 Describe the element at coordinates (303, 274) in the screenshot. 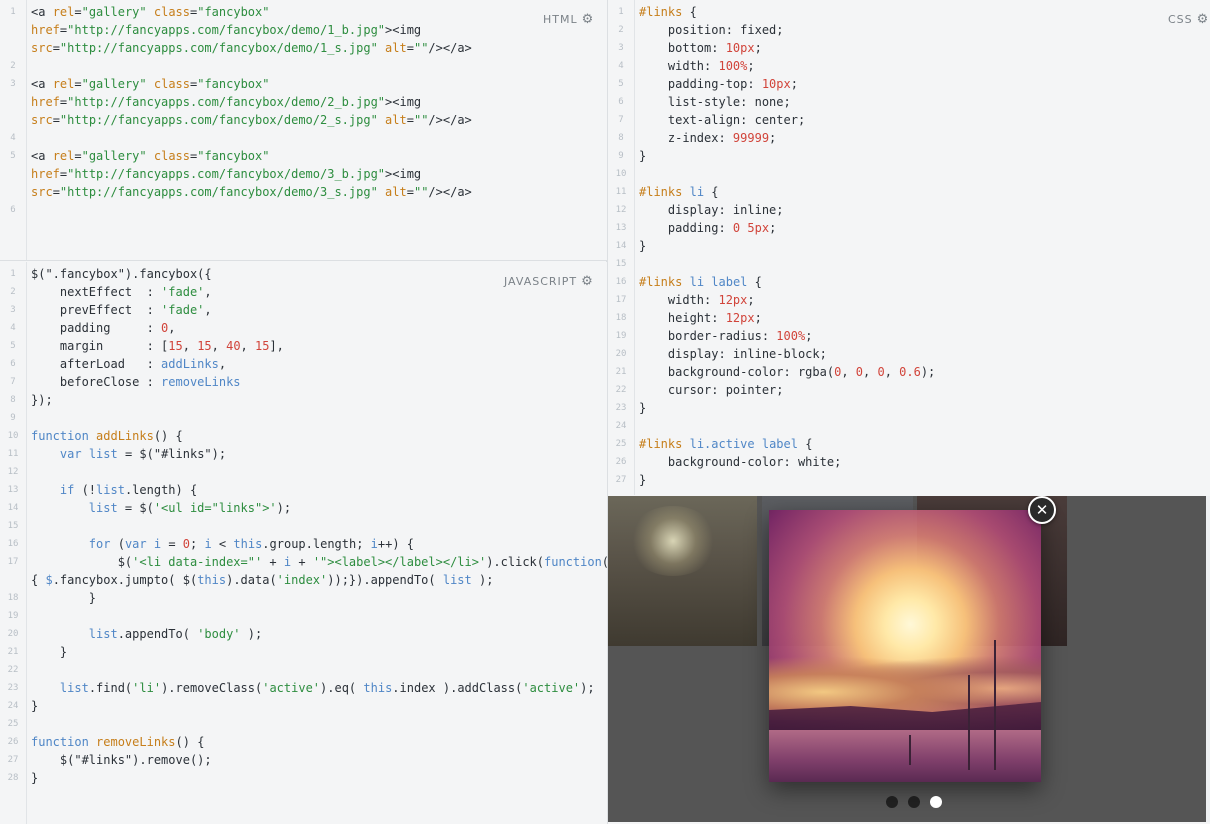

I see `code-line: 1 $(".fancybox").fancybox({` at that location.